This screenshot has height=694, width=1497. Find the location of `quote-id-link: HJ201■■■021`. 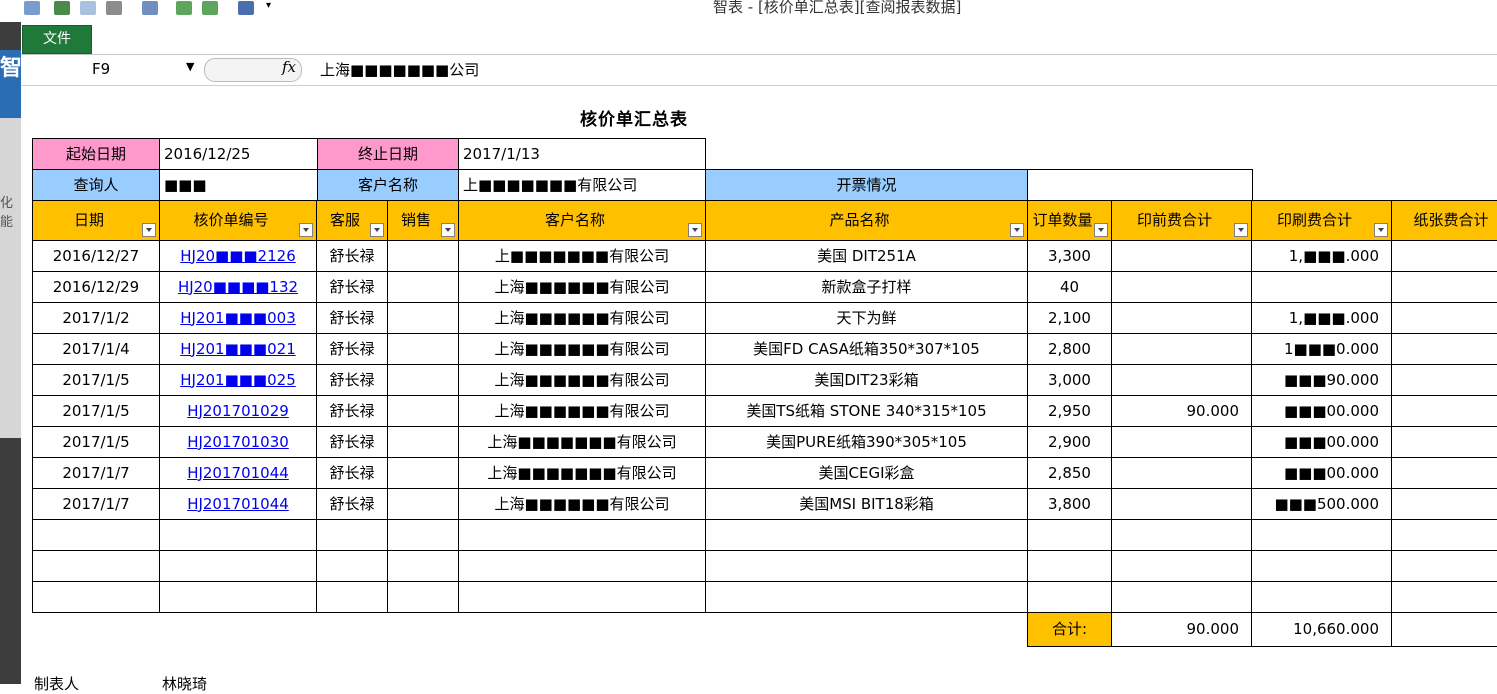

quote-id-link: HJ201■■■021 is located at coordinates (237, 349).